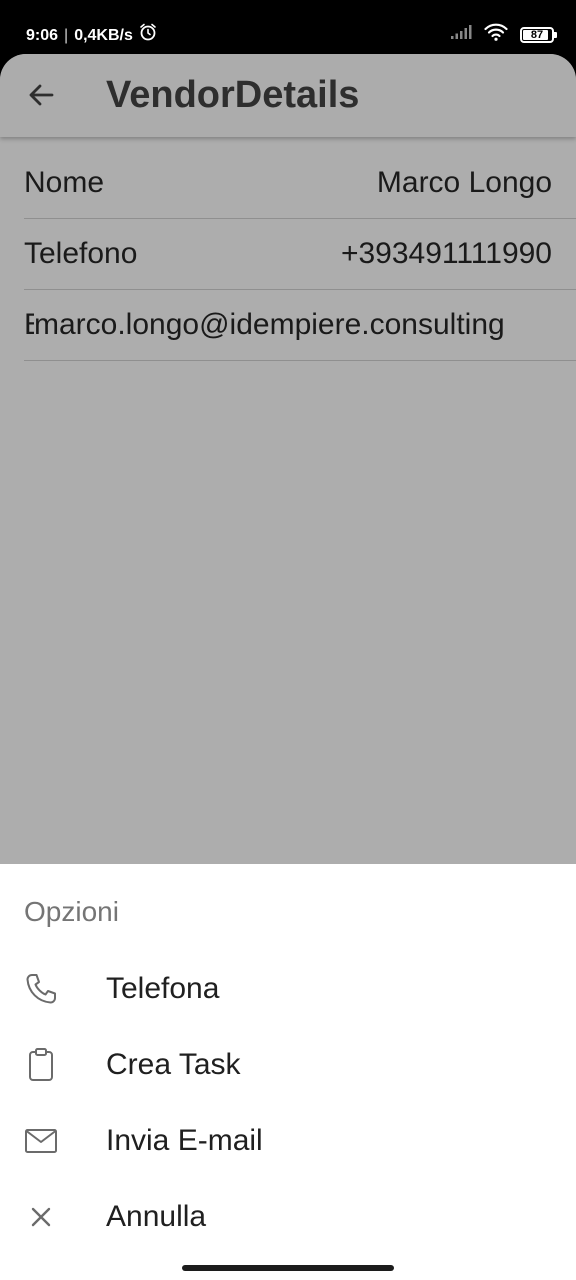 The height and width of the screenshot is (1280, 576). I want to click on option-label: Telefona, so click(163, 988).